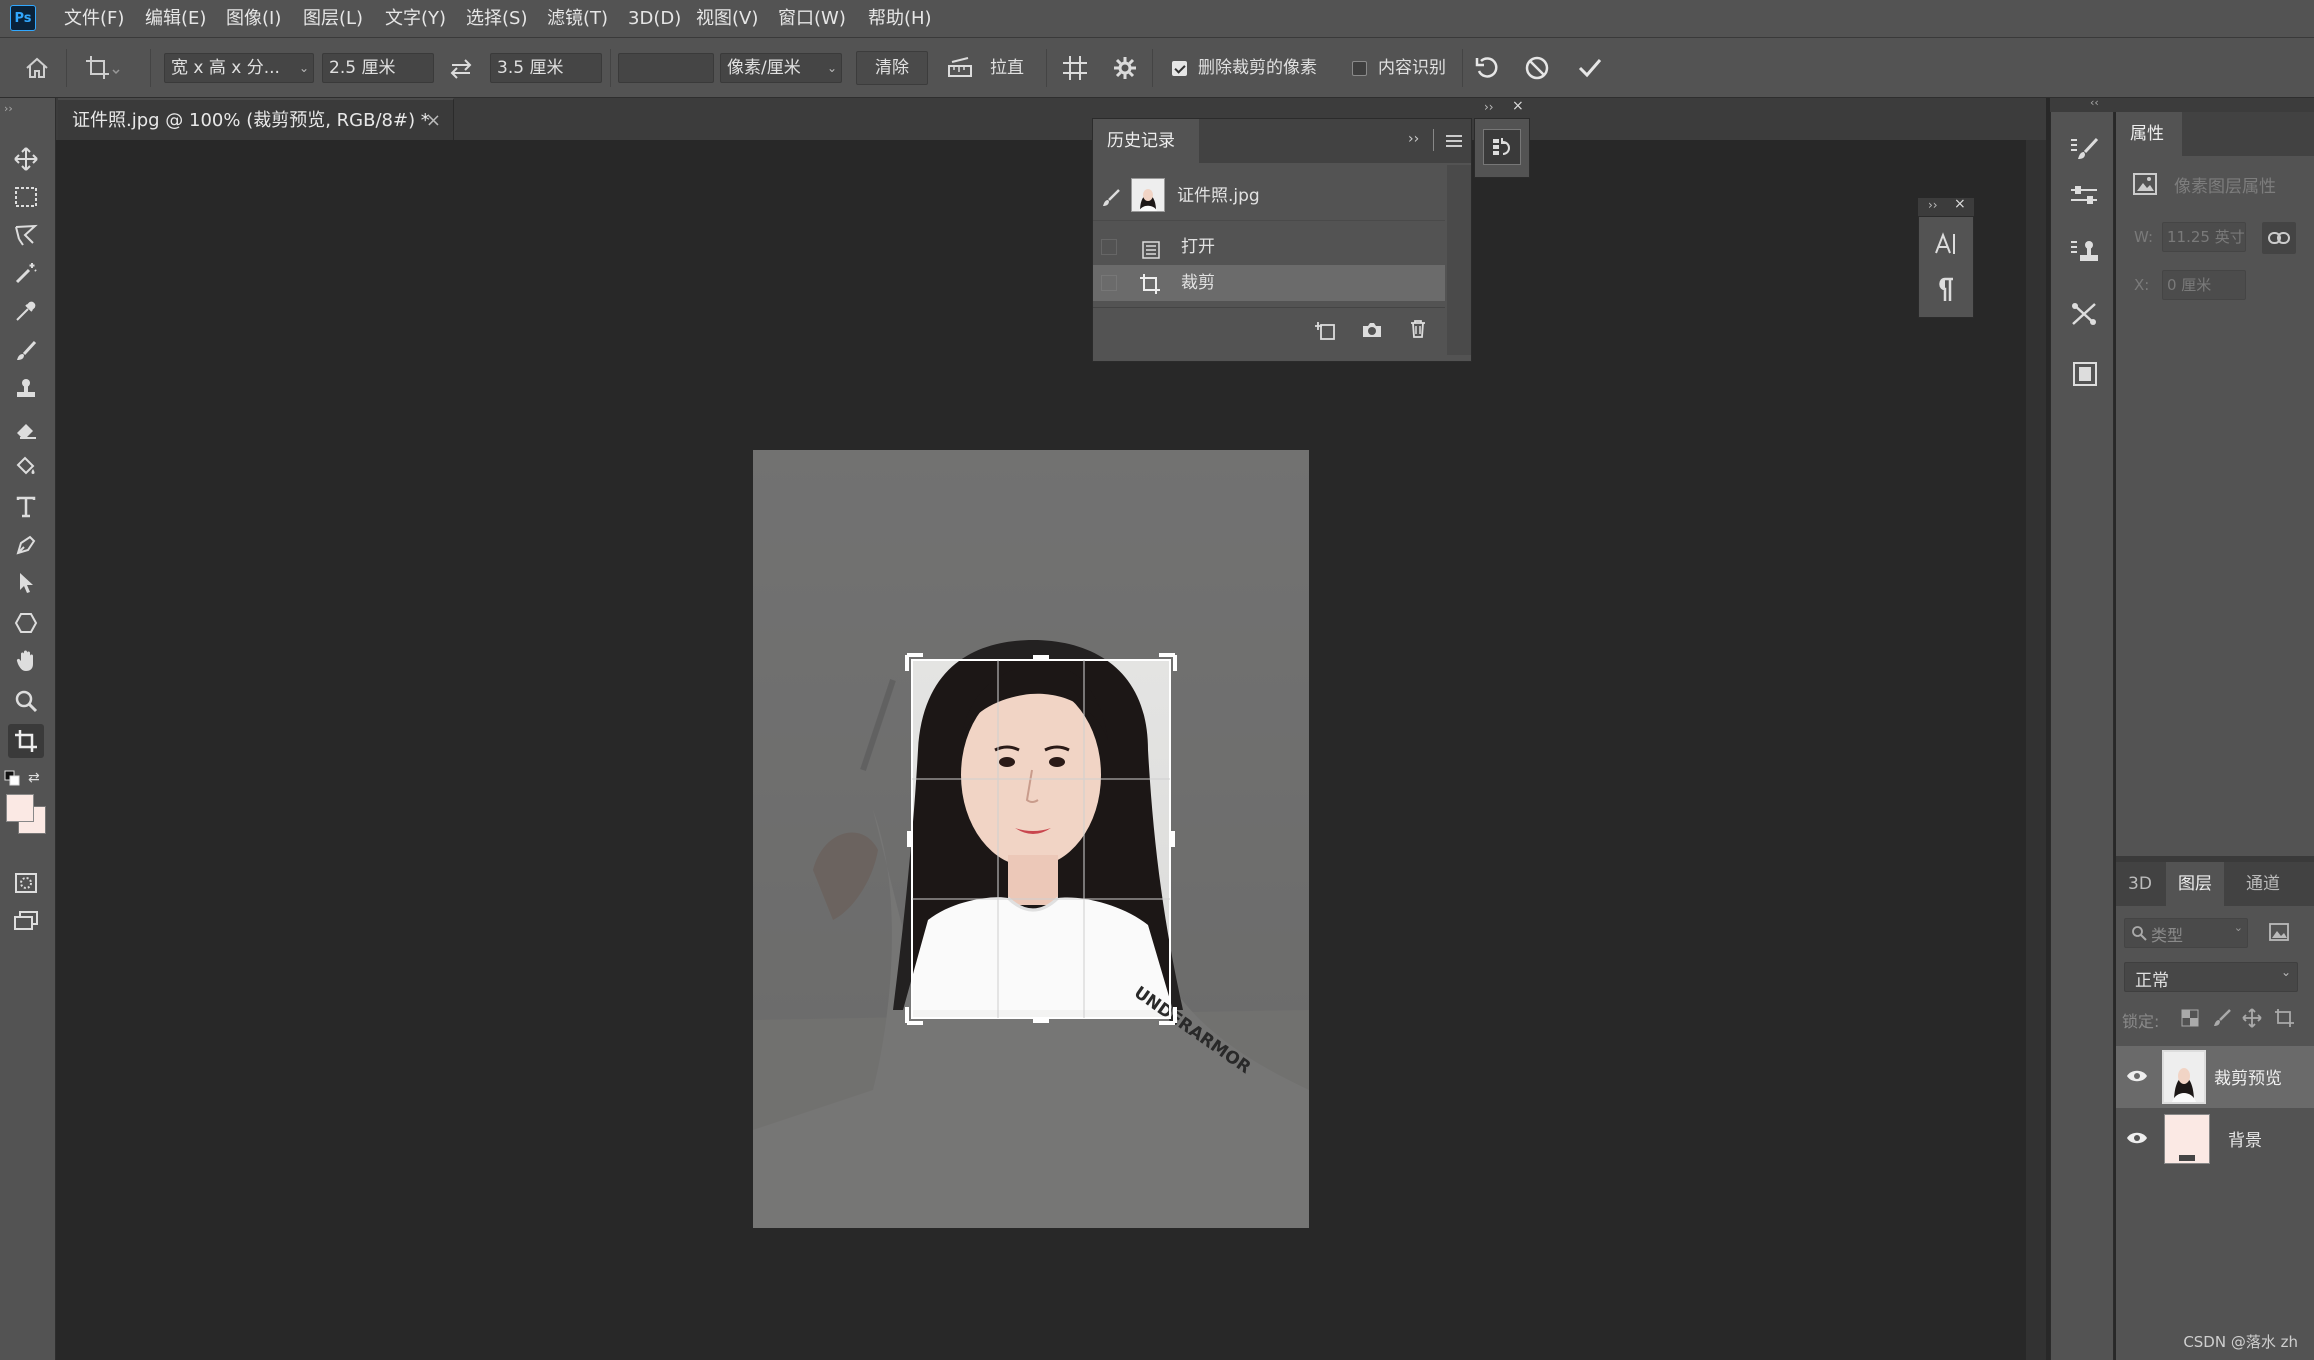  What do you see at coordinates (13, 780) in the screenshot?
I see `default-colors-icon` at bounding box center [13, 780].